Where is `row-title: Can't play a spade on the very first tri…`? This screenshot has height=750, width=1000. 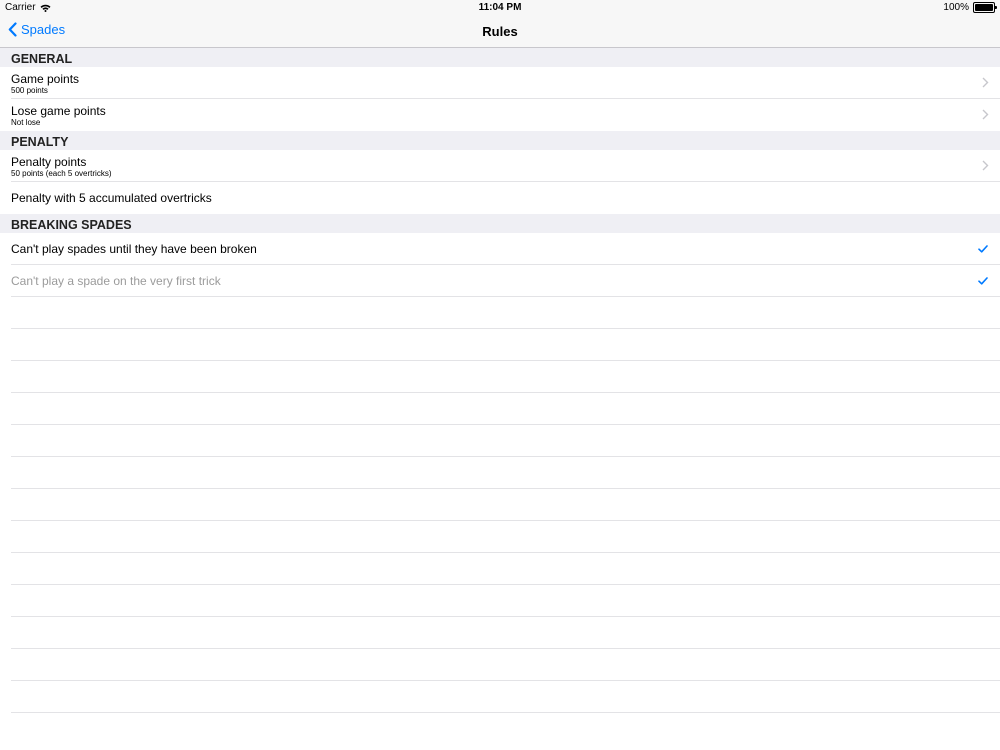 row-title: Can't play a spade on the very first tri… is located at coordinates (116, 281).